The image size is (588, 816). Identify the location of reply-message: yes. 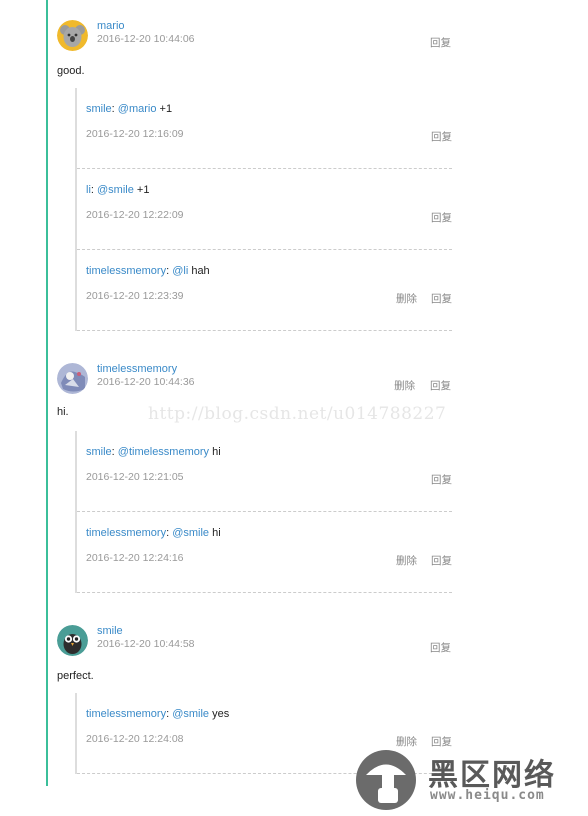
(219, 714).